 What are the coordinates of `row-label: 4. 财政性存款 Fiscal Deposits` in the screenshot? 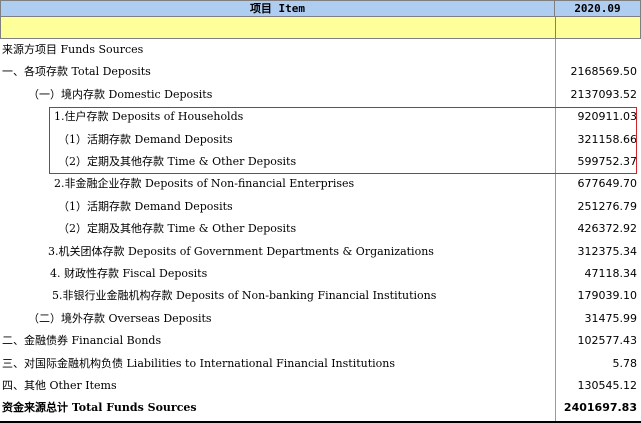 It's located at (129, 273).